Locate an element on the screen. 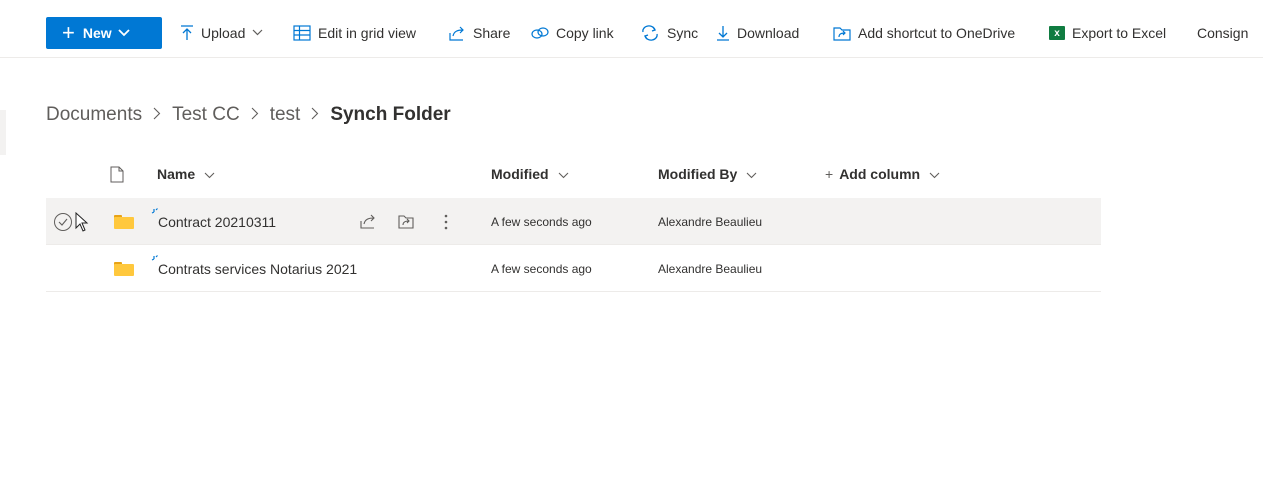 Image resolution: width=1263 pixels, height=499 pixels. edit-grid-button: Edit in grid view is located at coordinates (354, 33).